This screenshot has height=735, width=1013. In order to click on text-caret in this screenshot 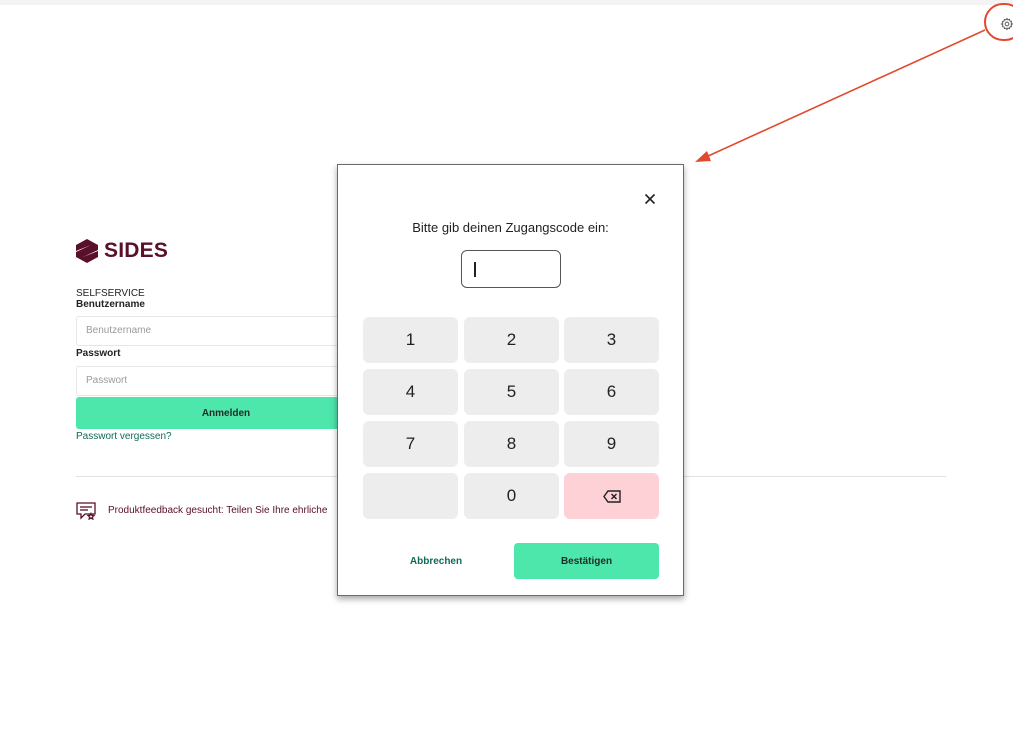, I will do `click(475, 269)`.